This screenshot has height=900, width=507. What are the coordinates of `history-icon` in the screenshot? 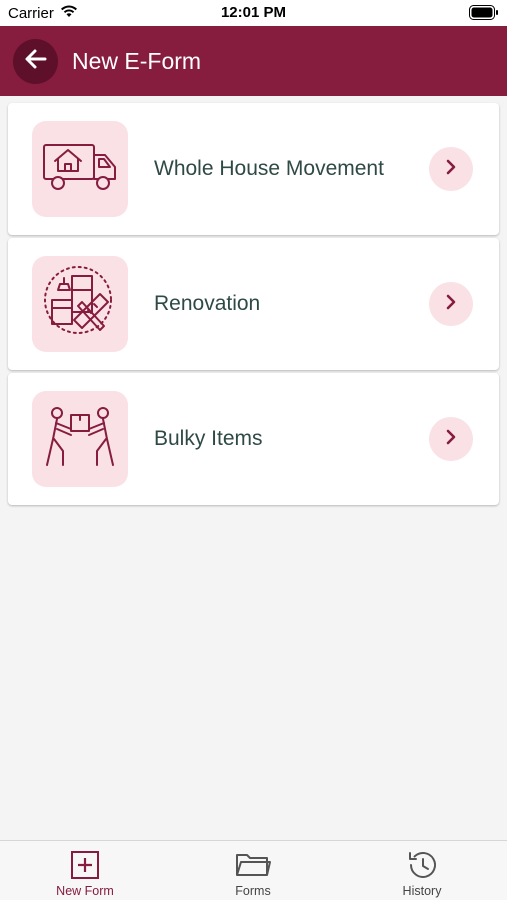 It's located at (422, 865).